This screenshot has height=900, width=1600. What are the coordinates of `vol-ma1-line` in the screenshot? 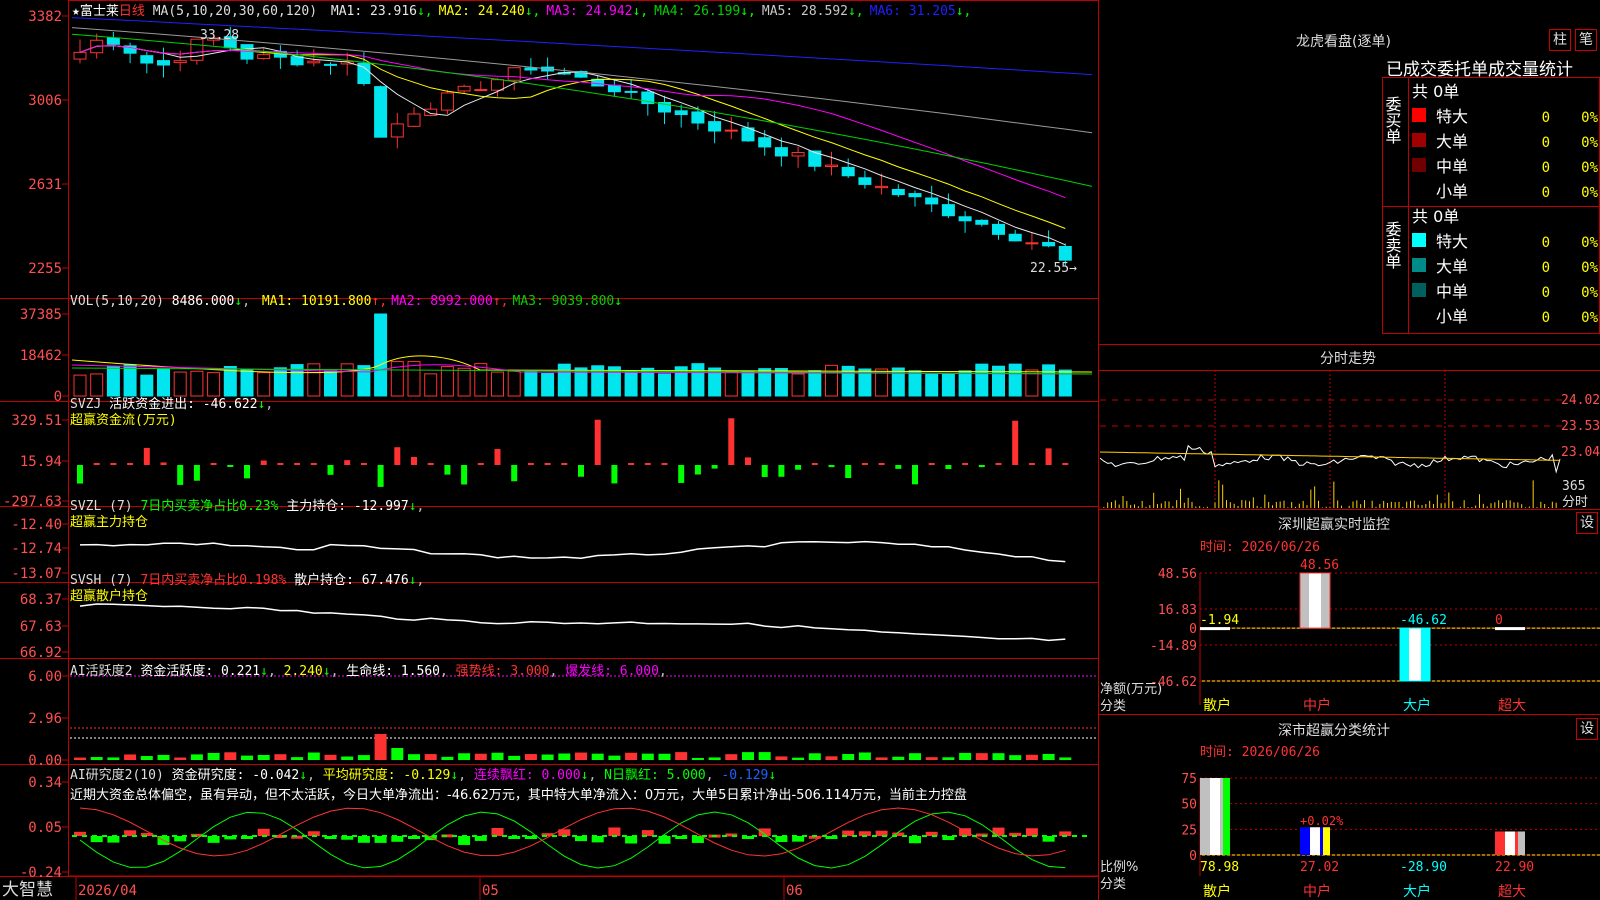 It's located at (582, 364).